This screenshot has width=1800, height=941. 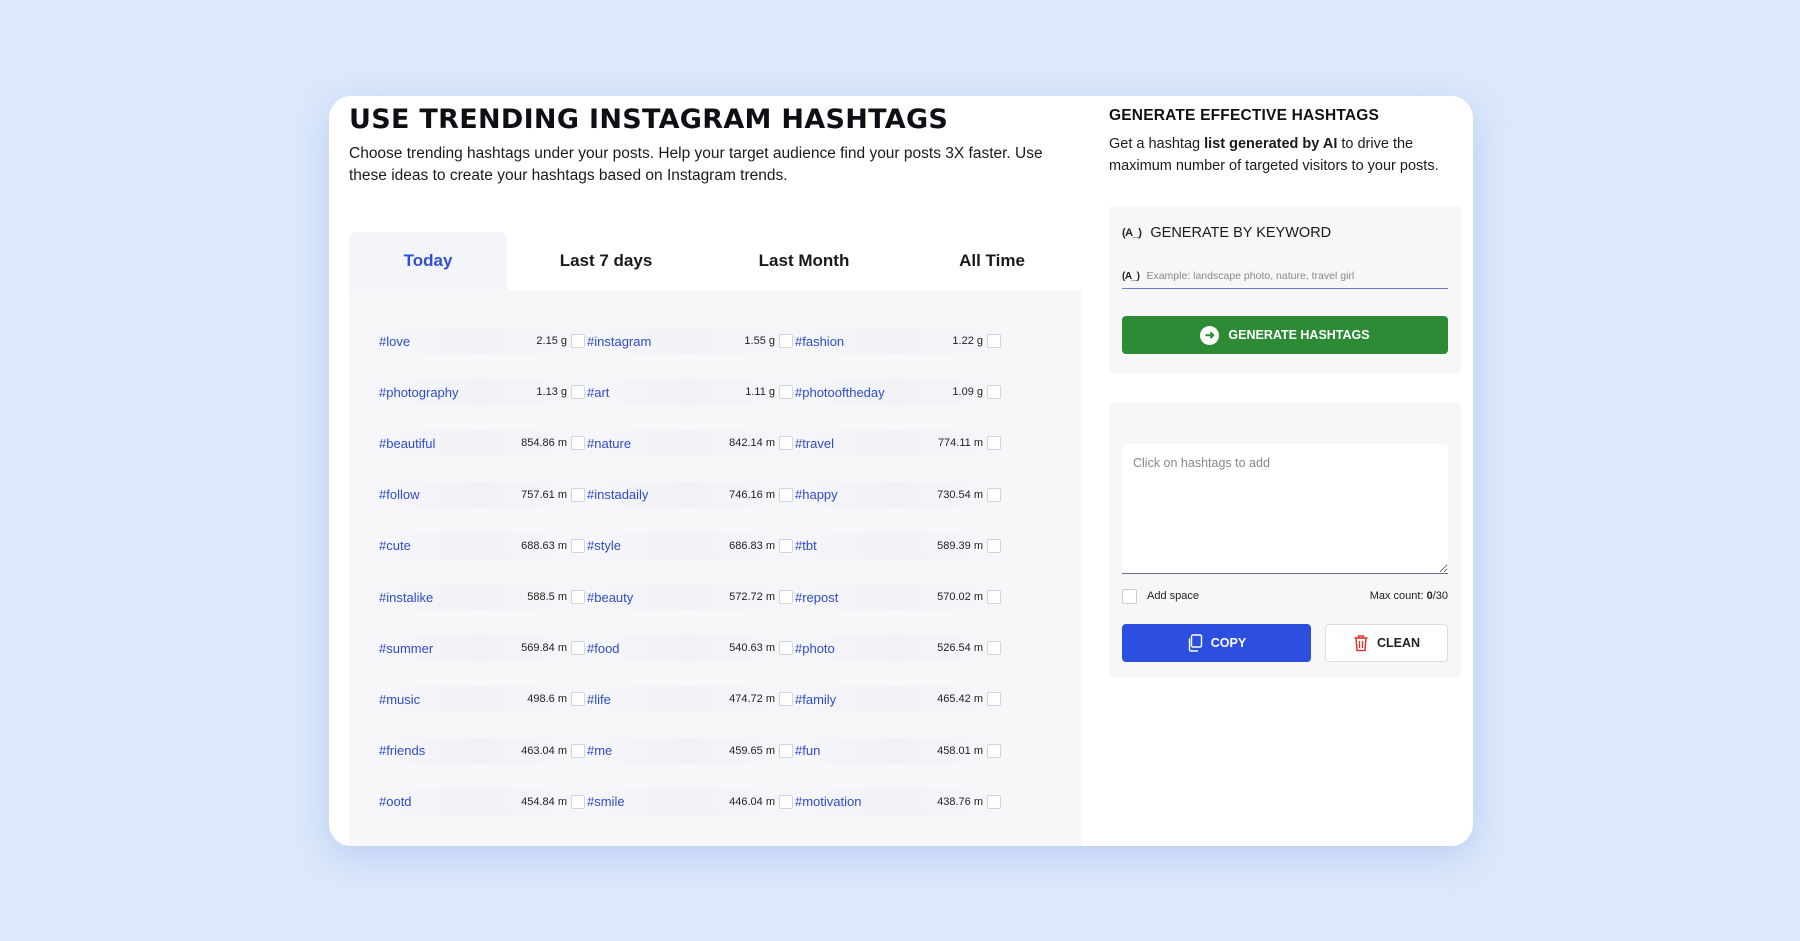 What do you see at coordinates (395, 801) in the screenshot?
I see `hashtag-name: #ootd` at bounding box center [395, 801].